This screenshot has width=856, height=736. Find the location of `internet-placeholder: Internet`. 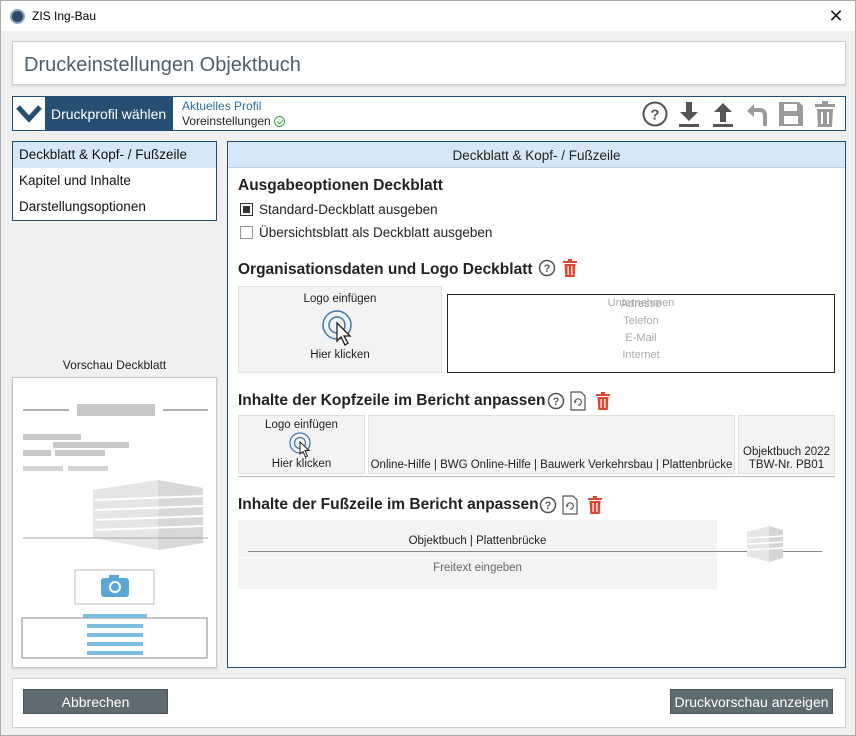

internet-placeholder: Internet is located at coordinates (641, 355).